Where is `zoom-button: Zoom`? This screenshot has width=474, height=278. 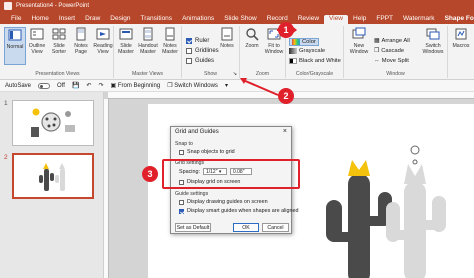 zoom-button: Zoom is located at coordinates (252, 46).